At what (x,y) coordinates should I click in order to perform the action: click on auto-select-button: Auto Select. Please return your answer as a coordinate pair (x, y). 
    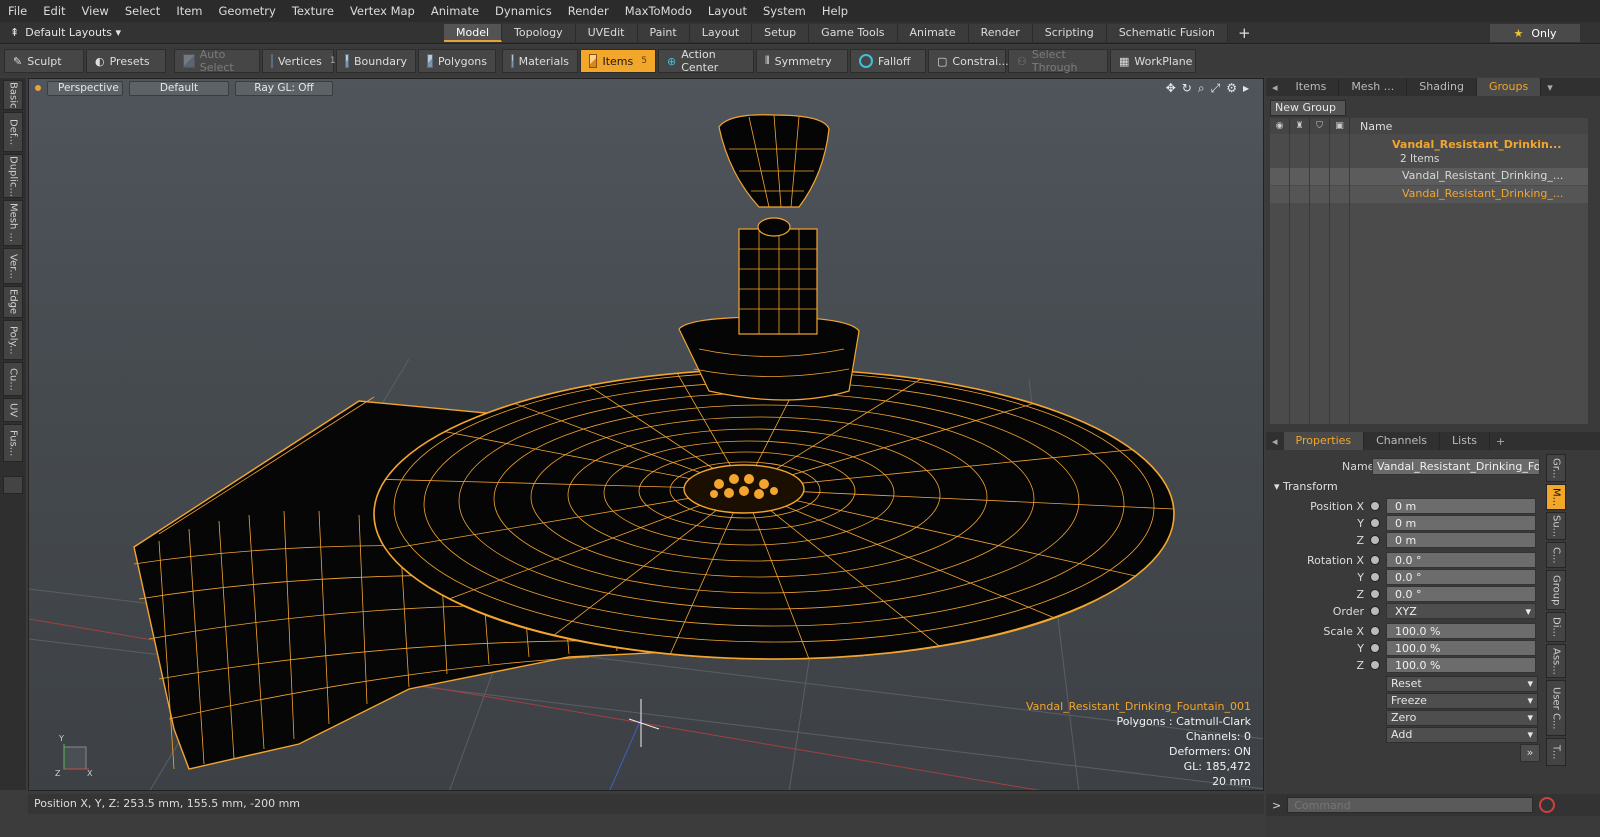
    Looking at the image, I should click on (217, 61).